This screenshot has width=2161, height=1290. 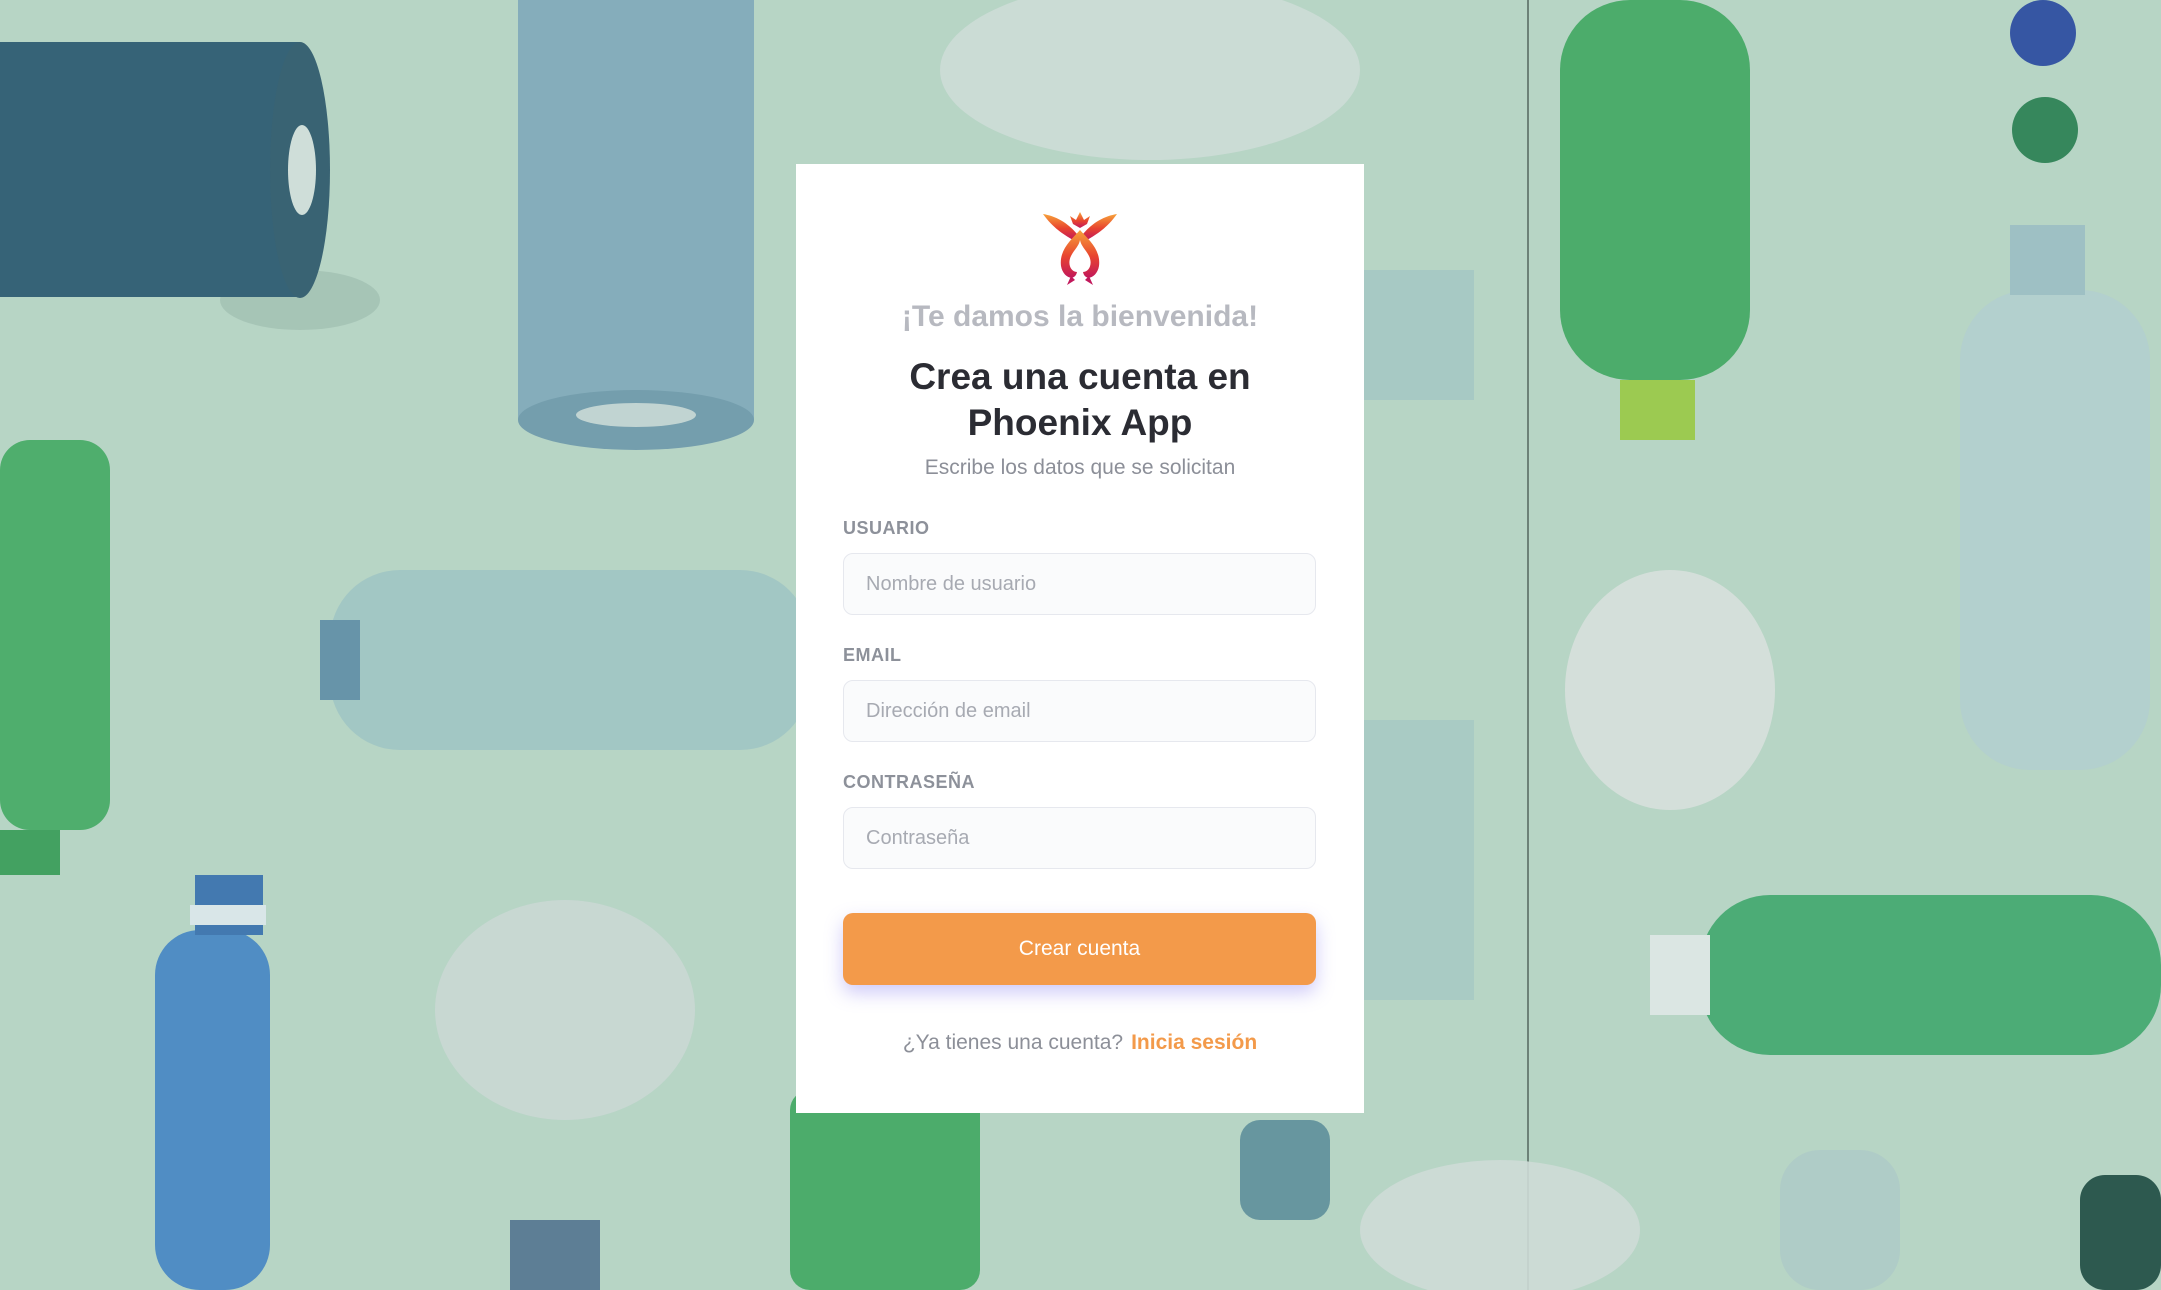 What do you see at coordinates (1194, 1042) in the screenshot?
I see `login-link: Inicia sesión` at bounding box center [1194, 1042].